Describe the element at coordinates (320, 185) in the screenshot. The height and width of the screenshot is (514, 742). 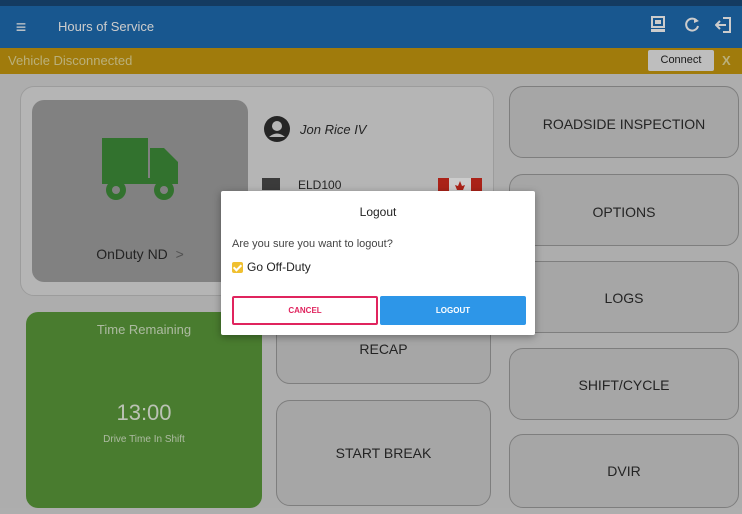
I see `eld-label: ELD100` at that location.